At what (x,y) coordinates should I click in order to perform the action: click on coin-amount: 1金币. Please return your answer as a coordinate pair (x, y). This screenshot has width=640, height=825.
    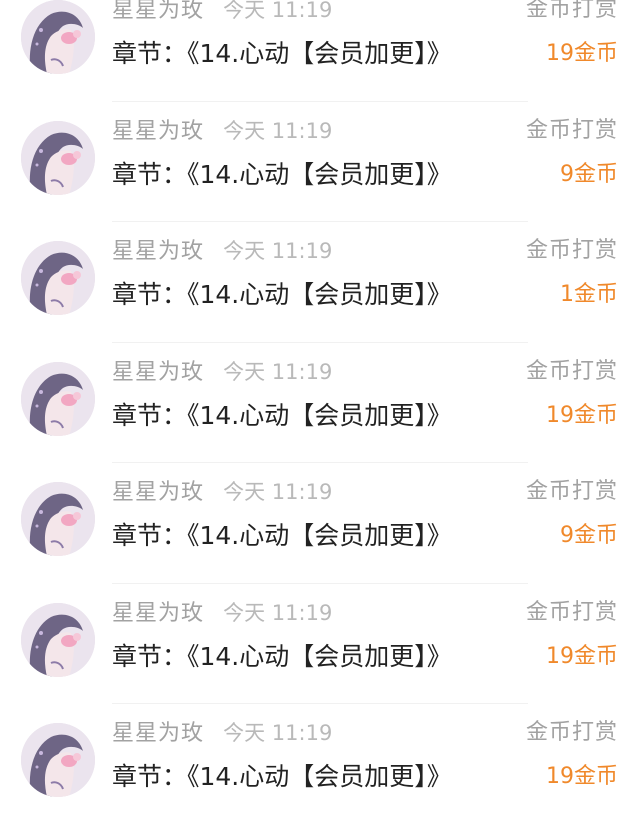
    Looking at the image, I should click on (589, 294).